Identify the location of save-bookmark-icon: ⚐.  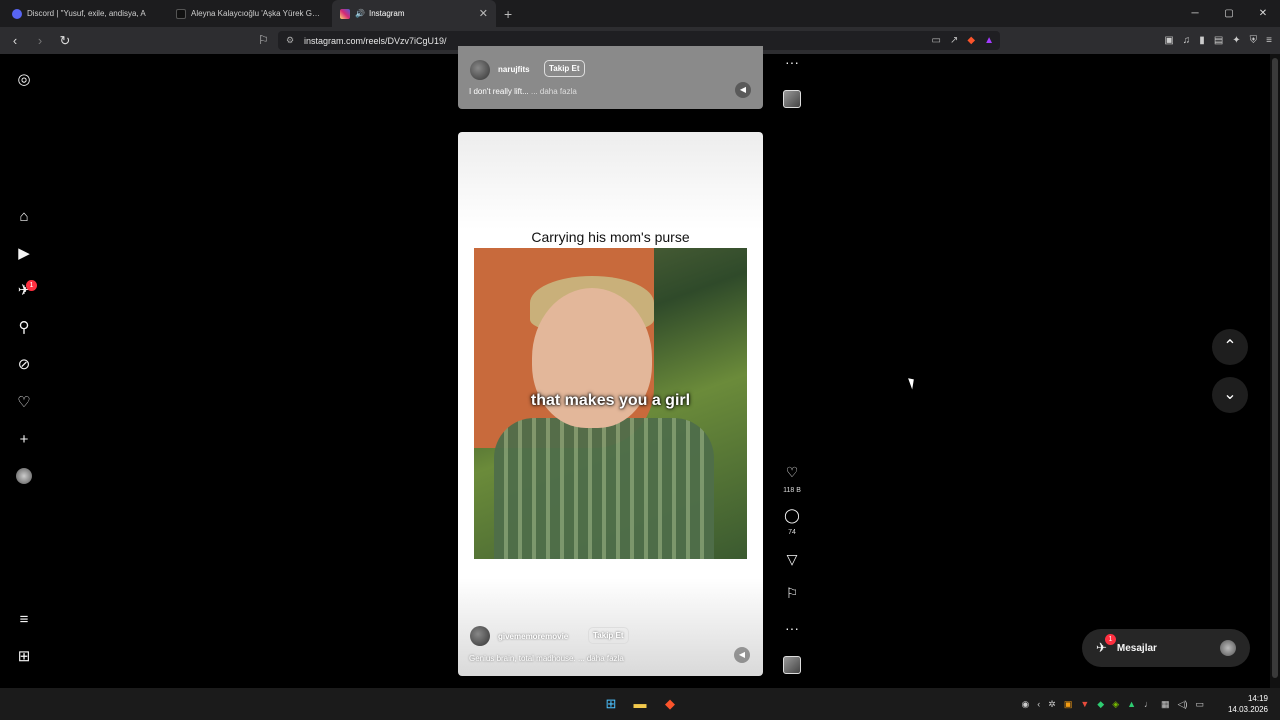
(792, 593).